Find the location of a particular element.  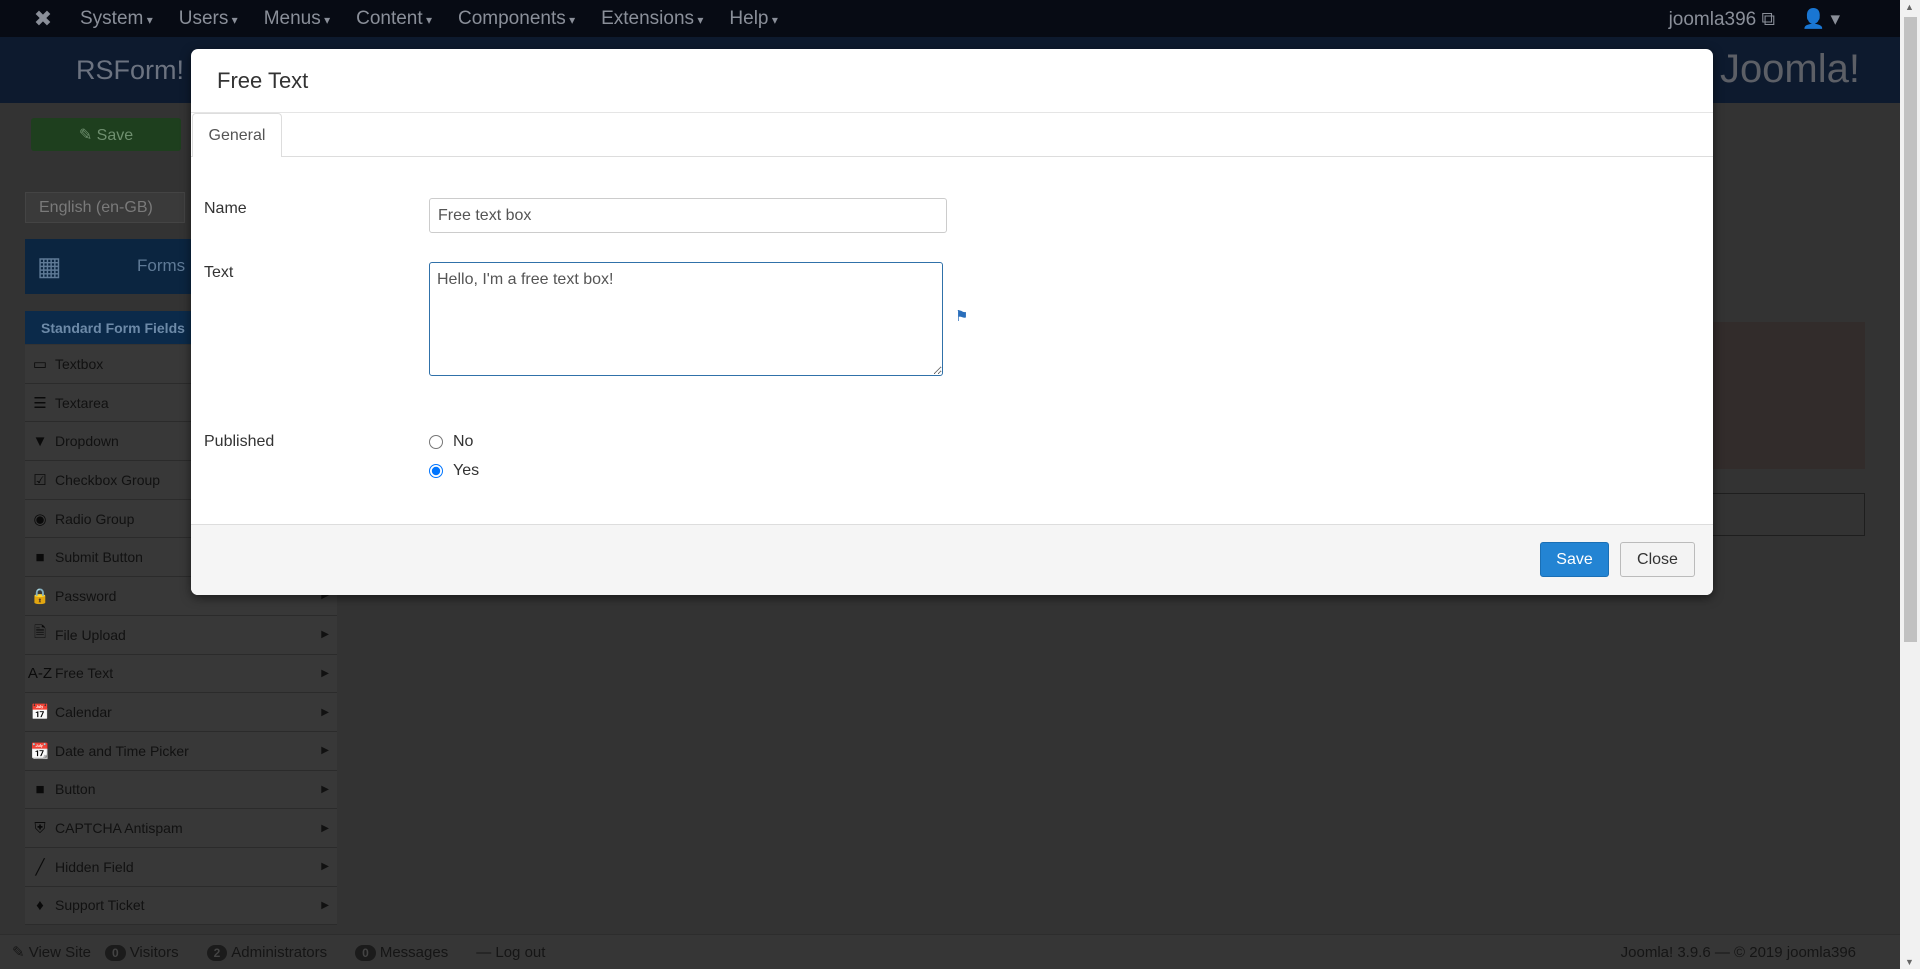

sidebar-item: ╱ Hidden Field ▶ is located at coordinates (181, 867).